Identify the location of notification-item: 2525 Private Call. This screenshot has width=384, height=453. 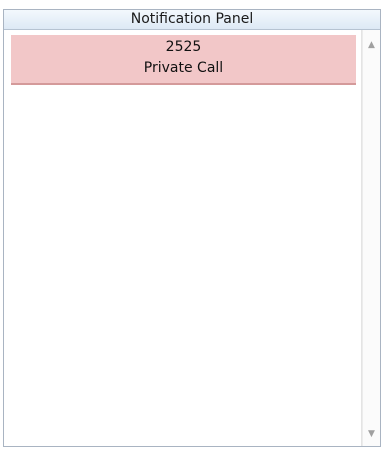
(183, 60).